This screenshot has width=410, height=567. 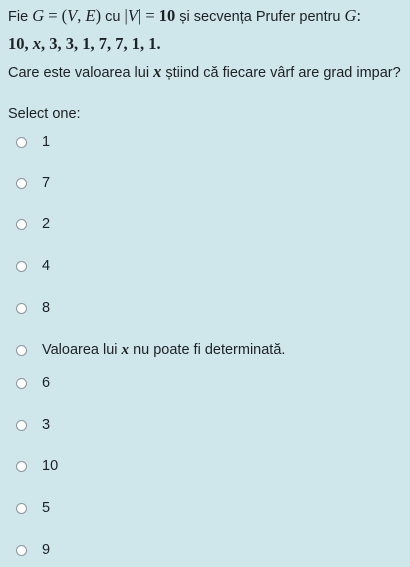 I want to click on math-graph-ref: G:, so click(x=353, y=15).